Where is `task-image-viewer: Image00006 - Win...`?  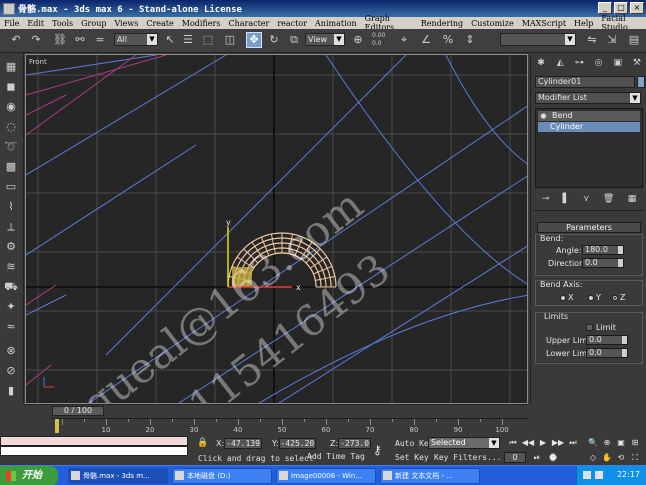
task-image-viewer: Image00006 - Win... is located at coordinates (326, 476).